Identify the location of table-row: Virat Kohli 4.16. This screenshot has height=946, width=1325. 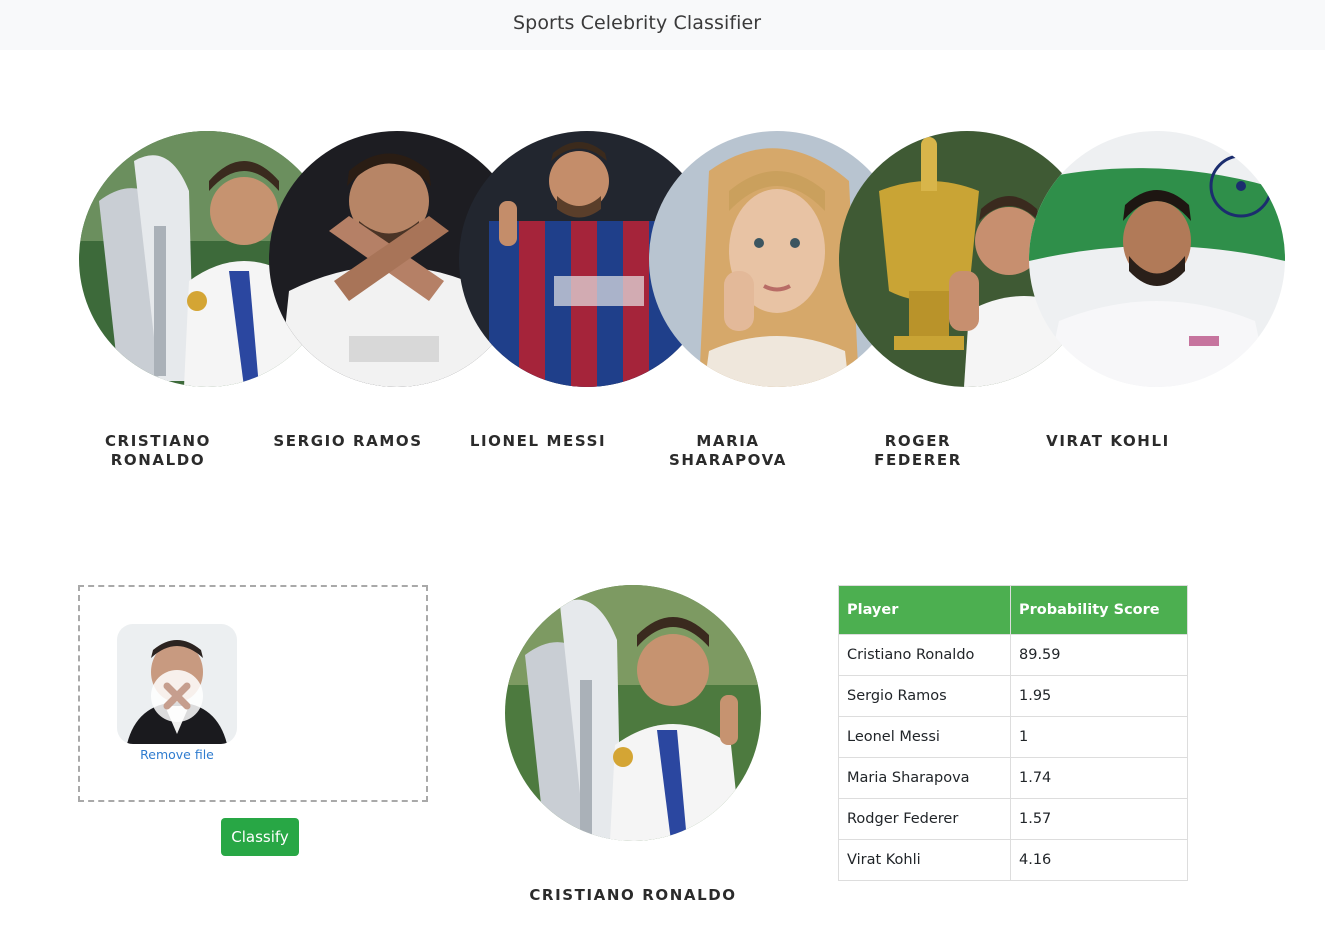
(1013, 860).